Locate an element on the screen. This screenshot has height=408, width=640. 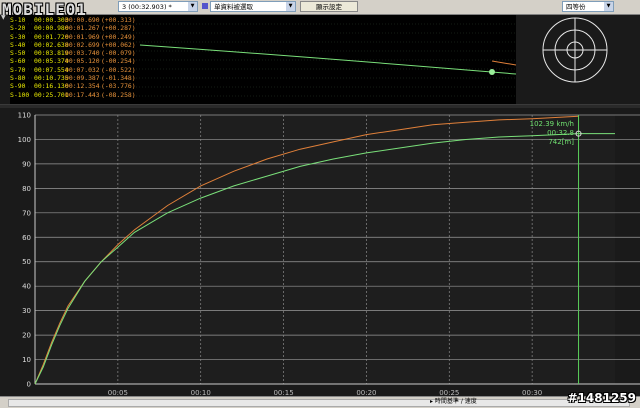
split-time: 00:16.130 is located at coordinates (51, 86).